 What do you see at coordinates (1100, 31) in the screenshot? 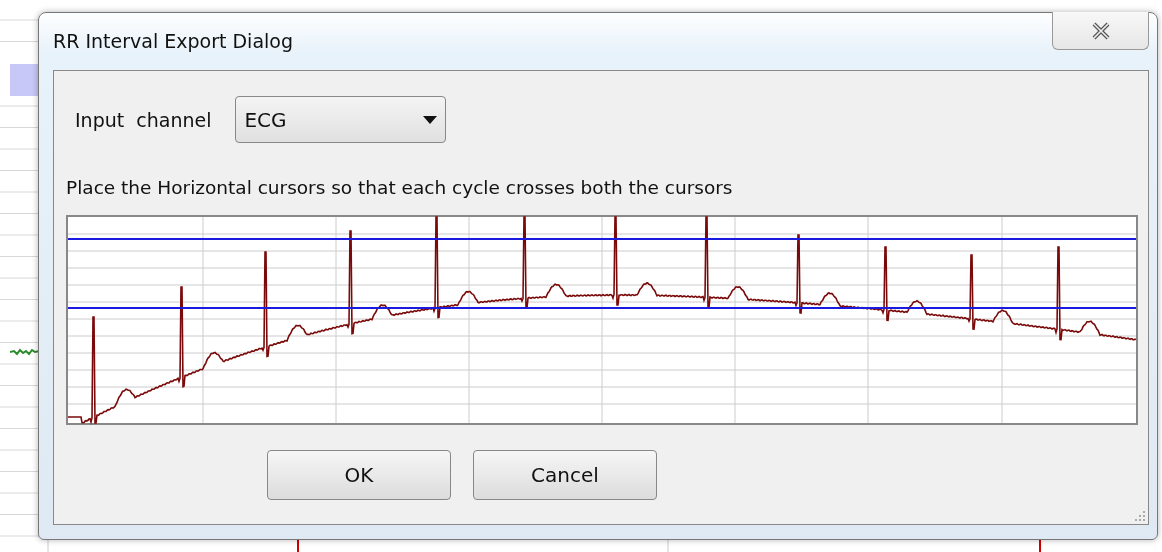
I see `close-button` at bounding box center [1100, 31].